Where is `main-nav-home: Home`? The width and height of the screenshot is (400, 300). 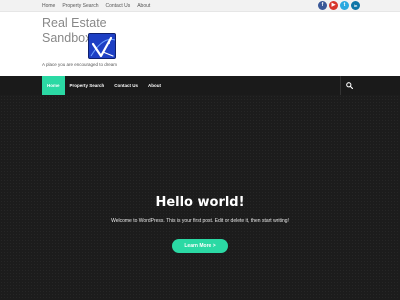 main-nav-home: Home is located at coordinates (53, 85).